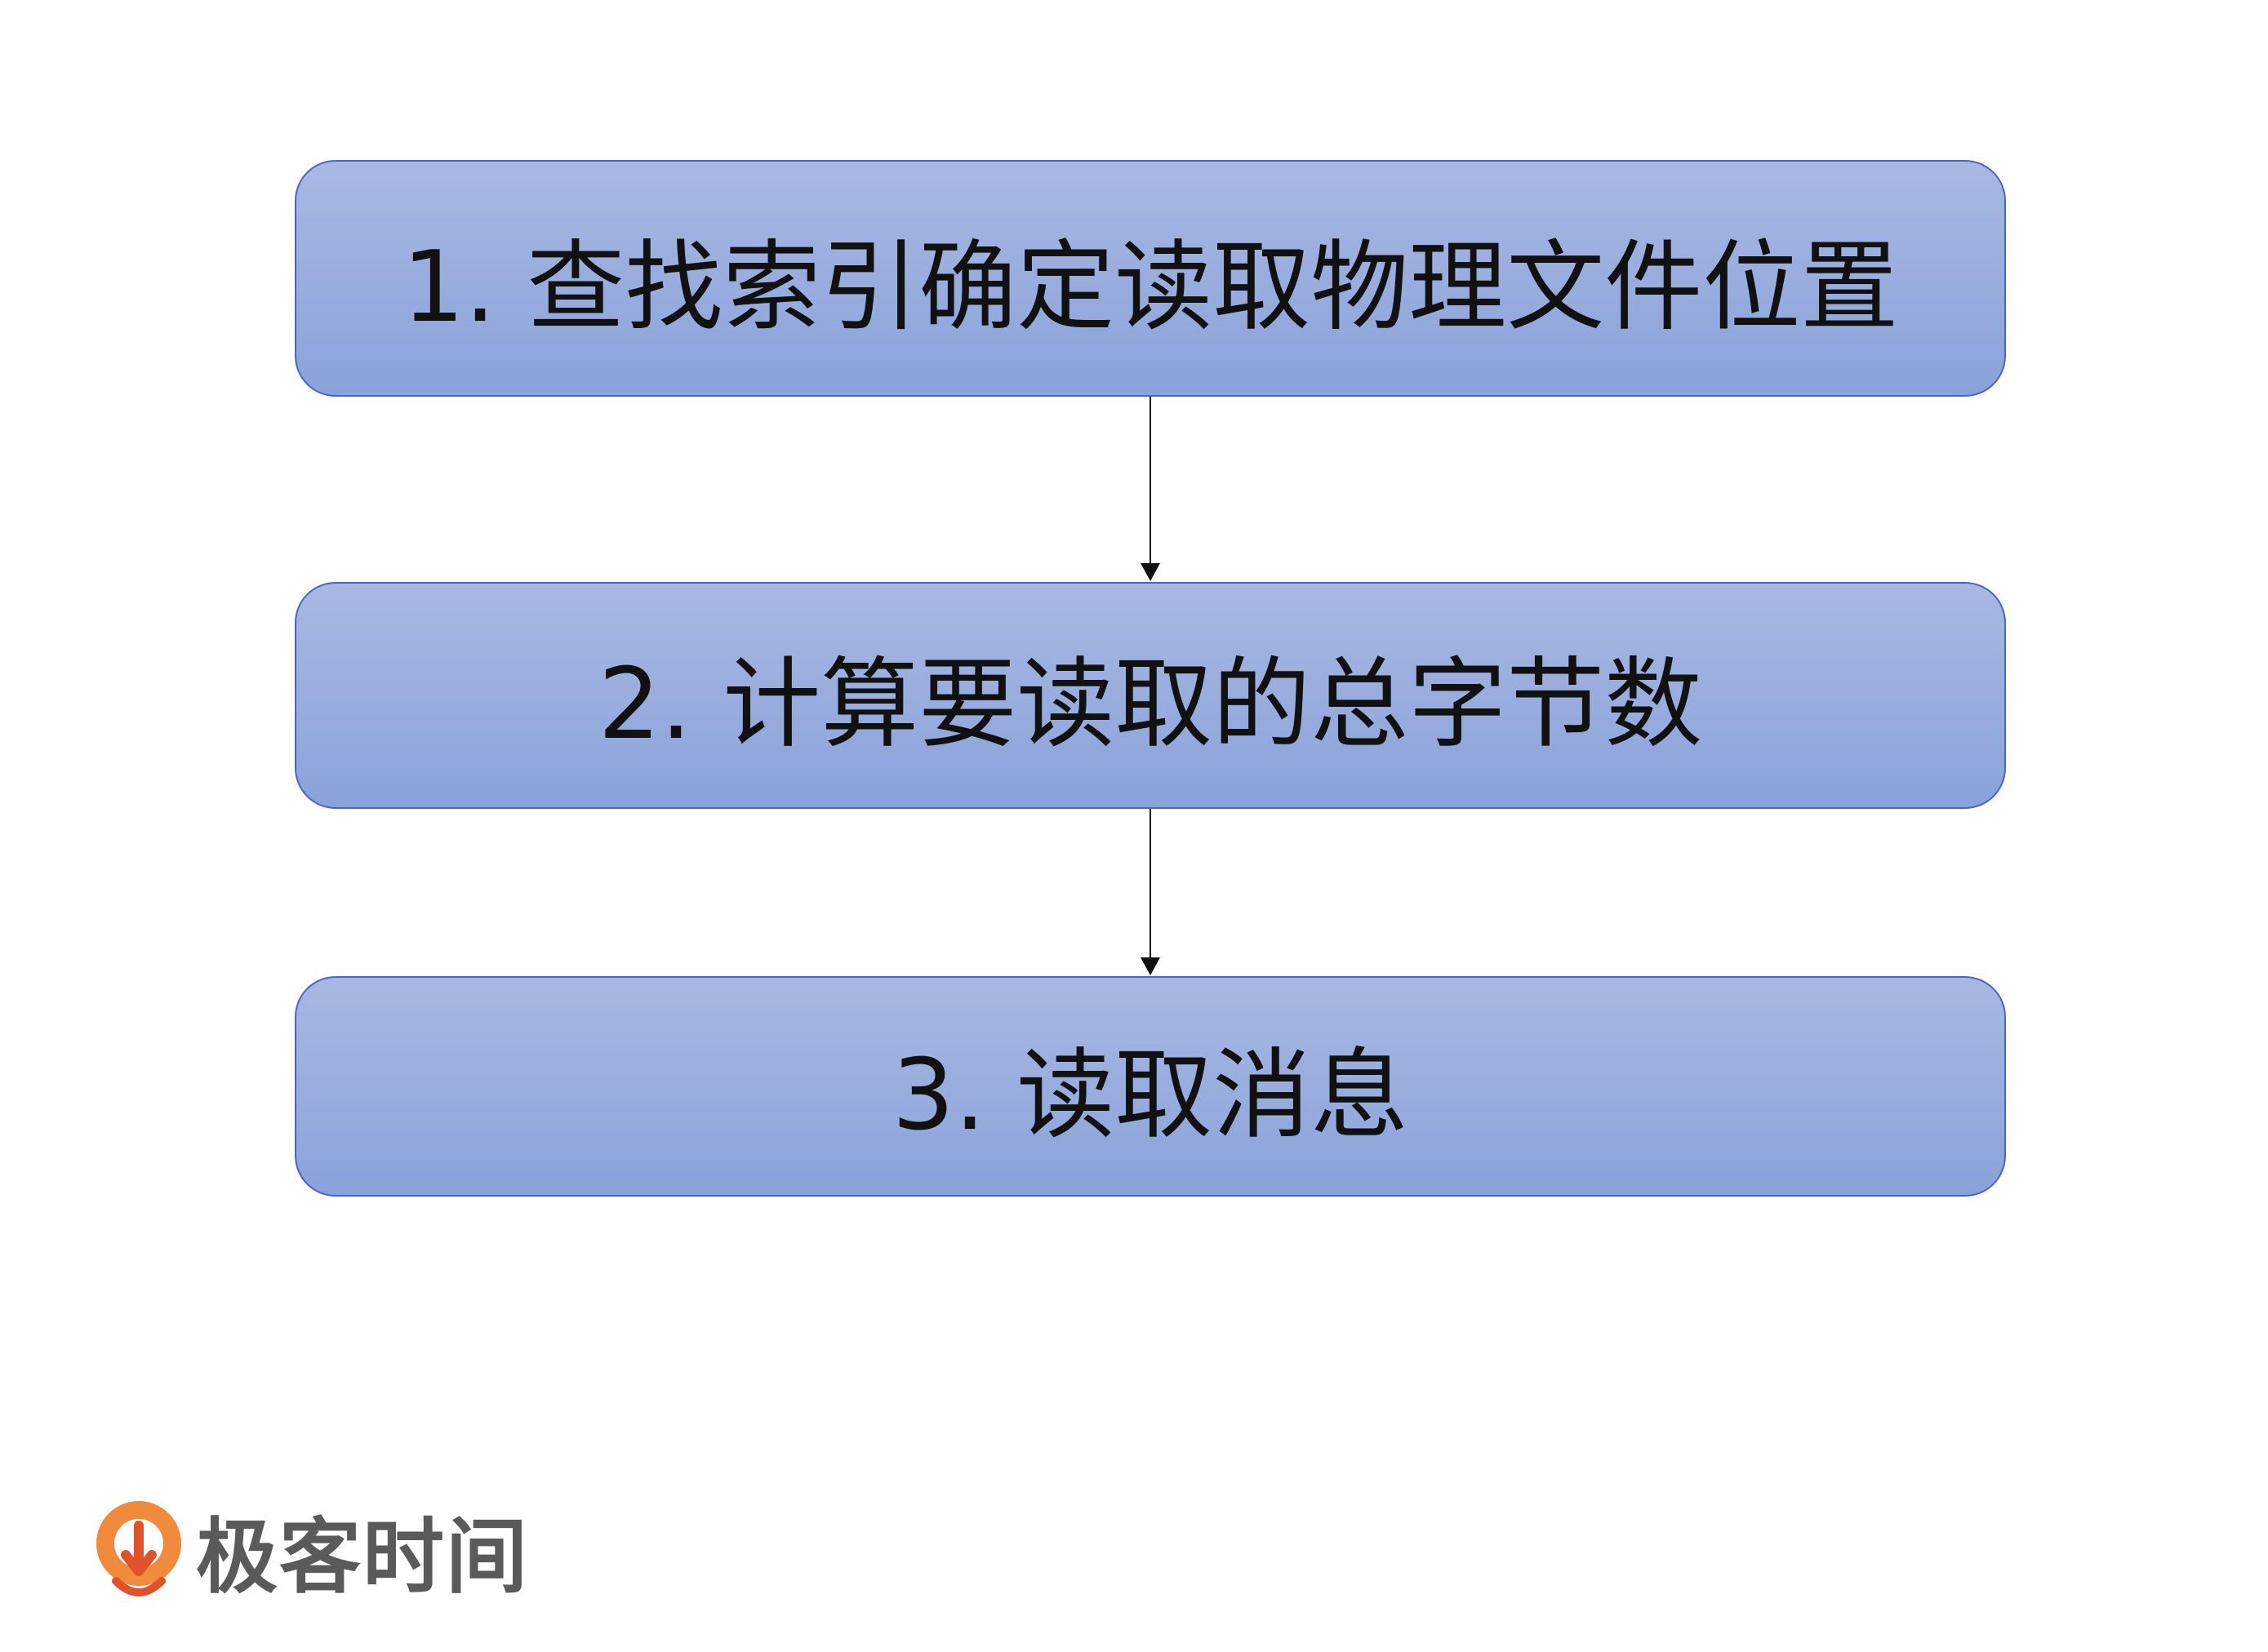 The width and height of the screenshot is (2268, 1652). What do you see at coordinates (362, 1557) in the screenshot?
I see `logo-text: 极客时间` at bounding box center [362, 1557].